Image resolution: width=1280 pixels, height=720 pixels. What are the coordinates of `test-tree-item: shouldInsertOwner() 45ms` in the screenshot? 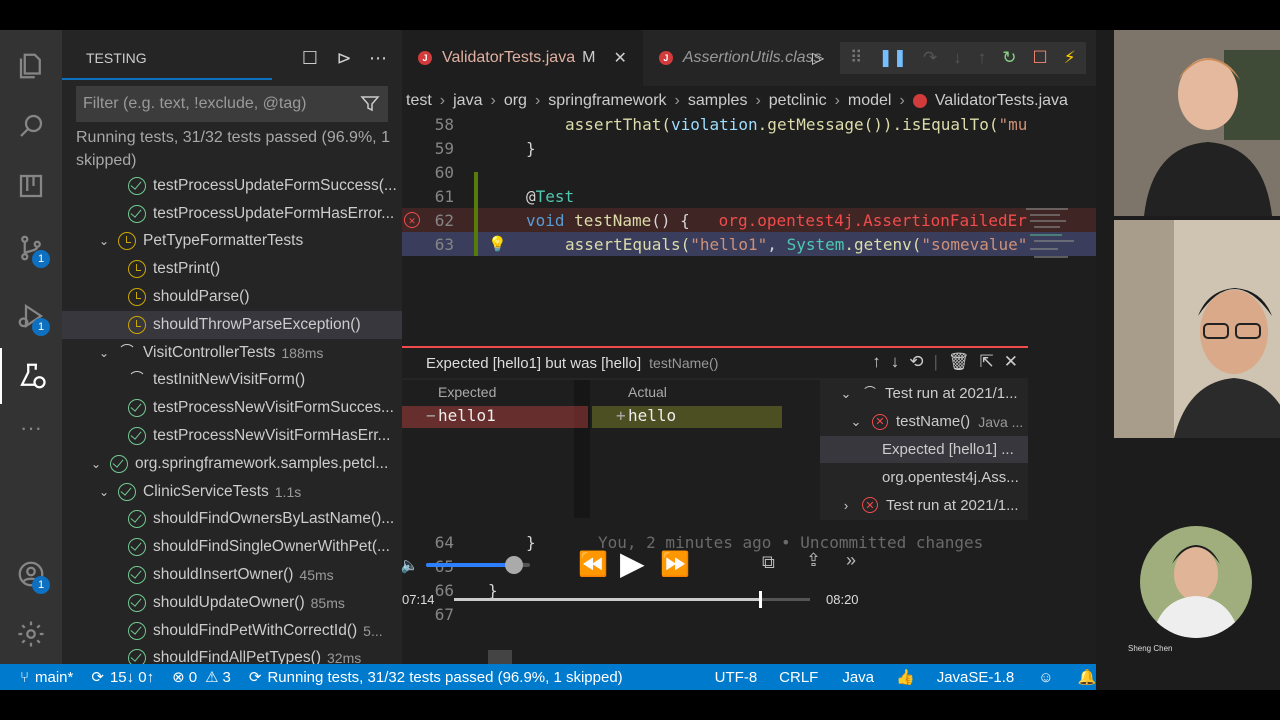 It's located at (232, 575).